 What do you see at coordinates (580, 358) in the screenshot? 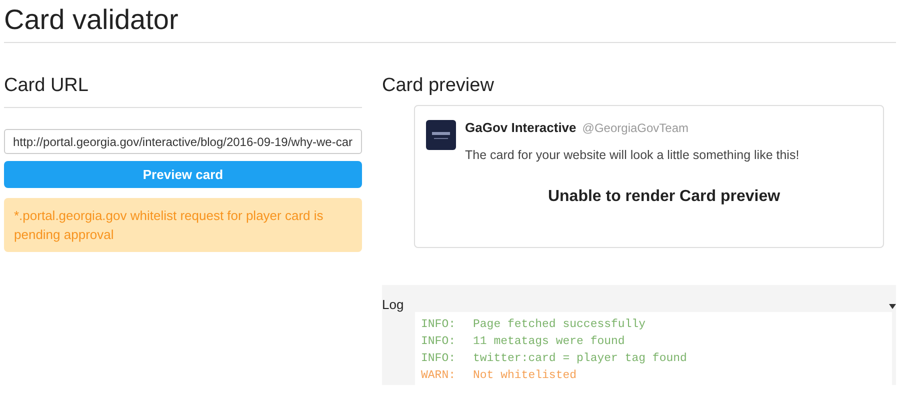
I see `log-message: twitter:card = player tag found` at bounding box center [580, 358].